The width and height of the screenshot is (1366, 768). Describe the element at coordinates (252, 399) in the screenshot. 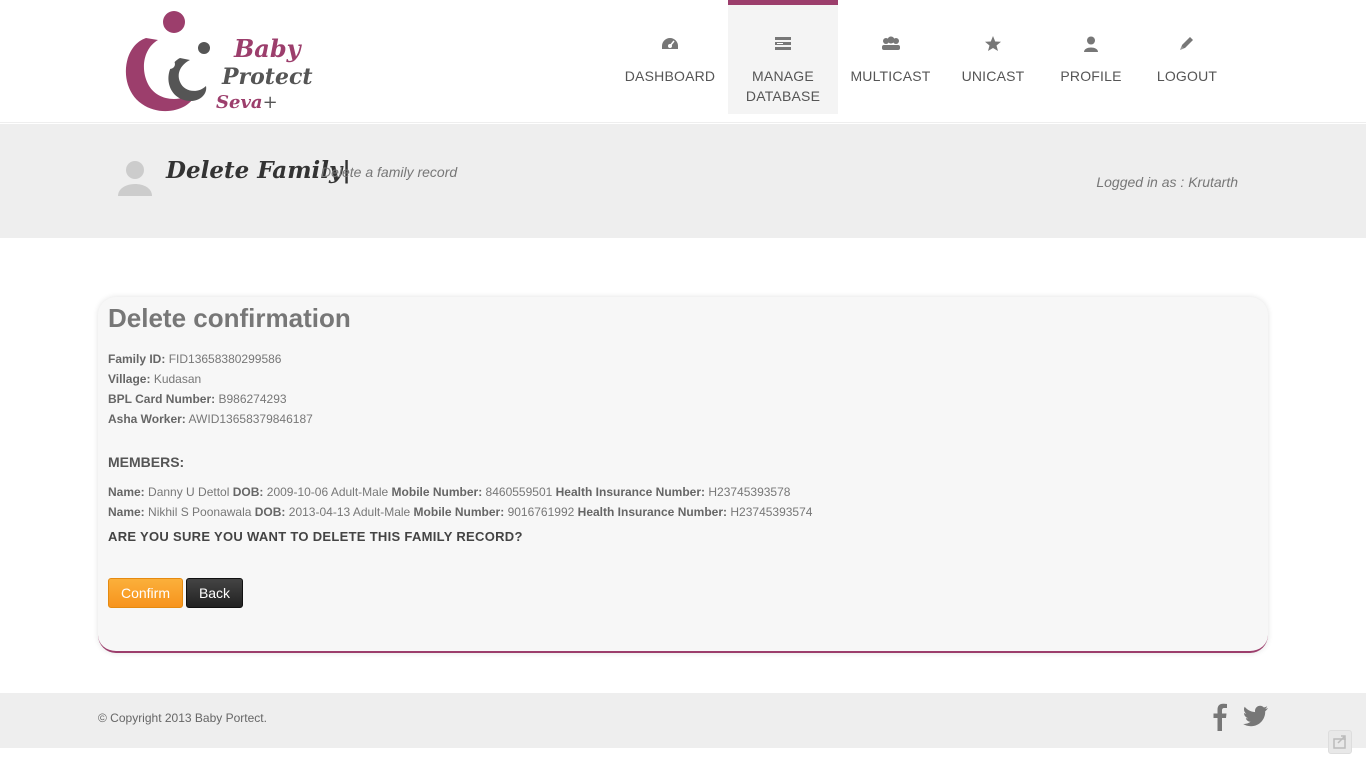

I see `bpl-value: B986274293` at that location.